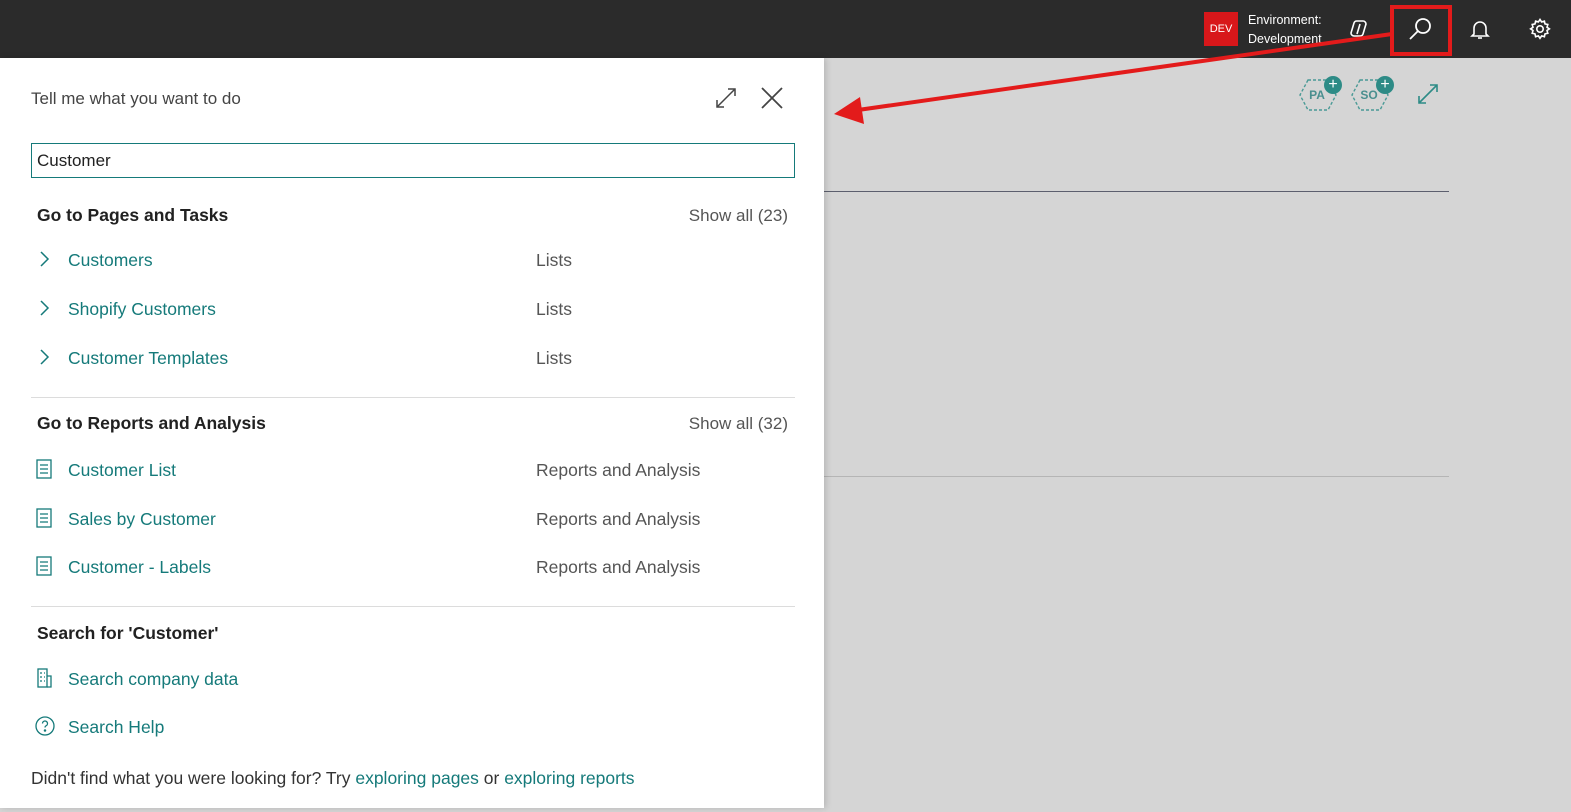 The image size is (1571, 812). Describe the element at coordinates (139, 567) in the screenshot. I see `list-item-name: Customer - Labels` at that location.